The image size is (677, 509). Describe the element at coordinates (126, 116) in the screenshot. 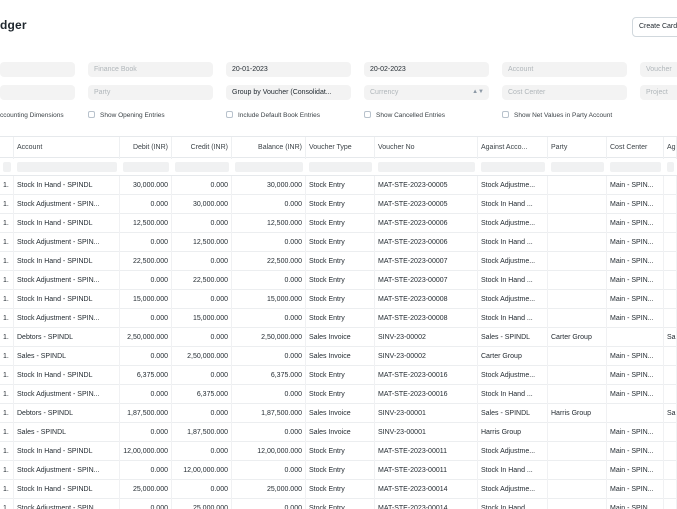

I see `show-opening-entries-checkbox: Show Opening Entries` at that location.